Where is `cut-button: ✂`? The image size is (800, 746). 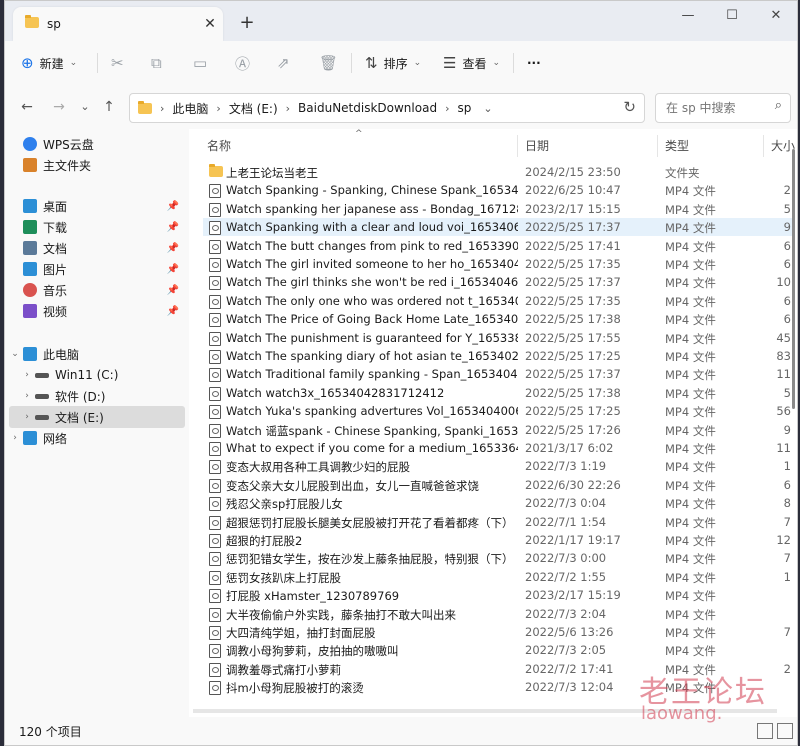 cut-button: ✂ is located at coordinates (117, 63).